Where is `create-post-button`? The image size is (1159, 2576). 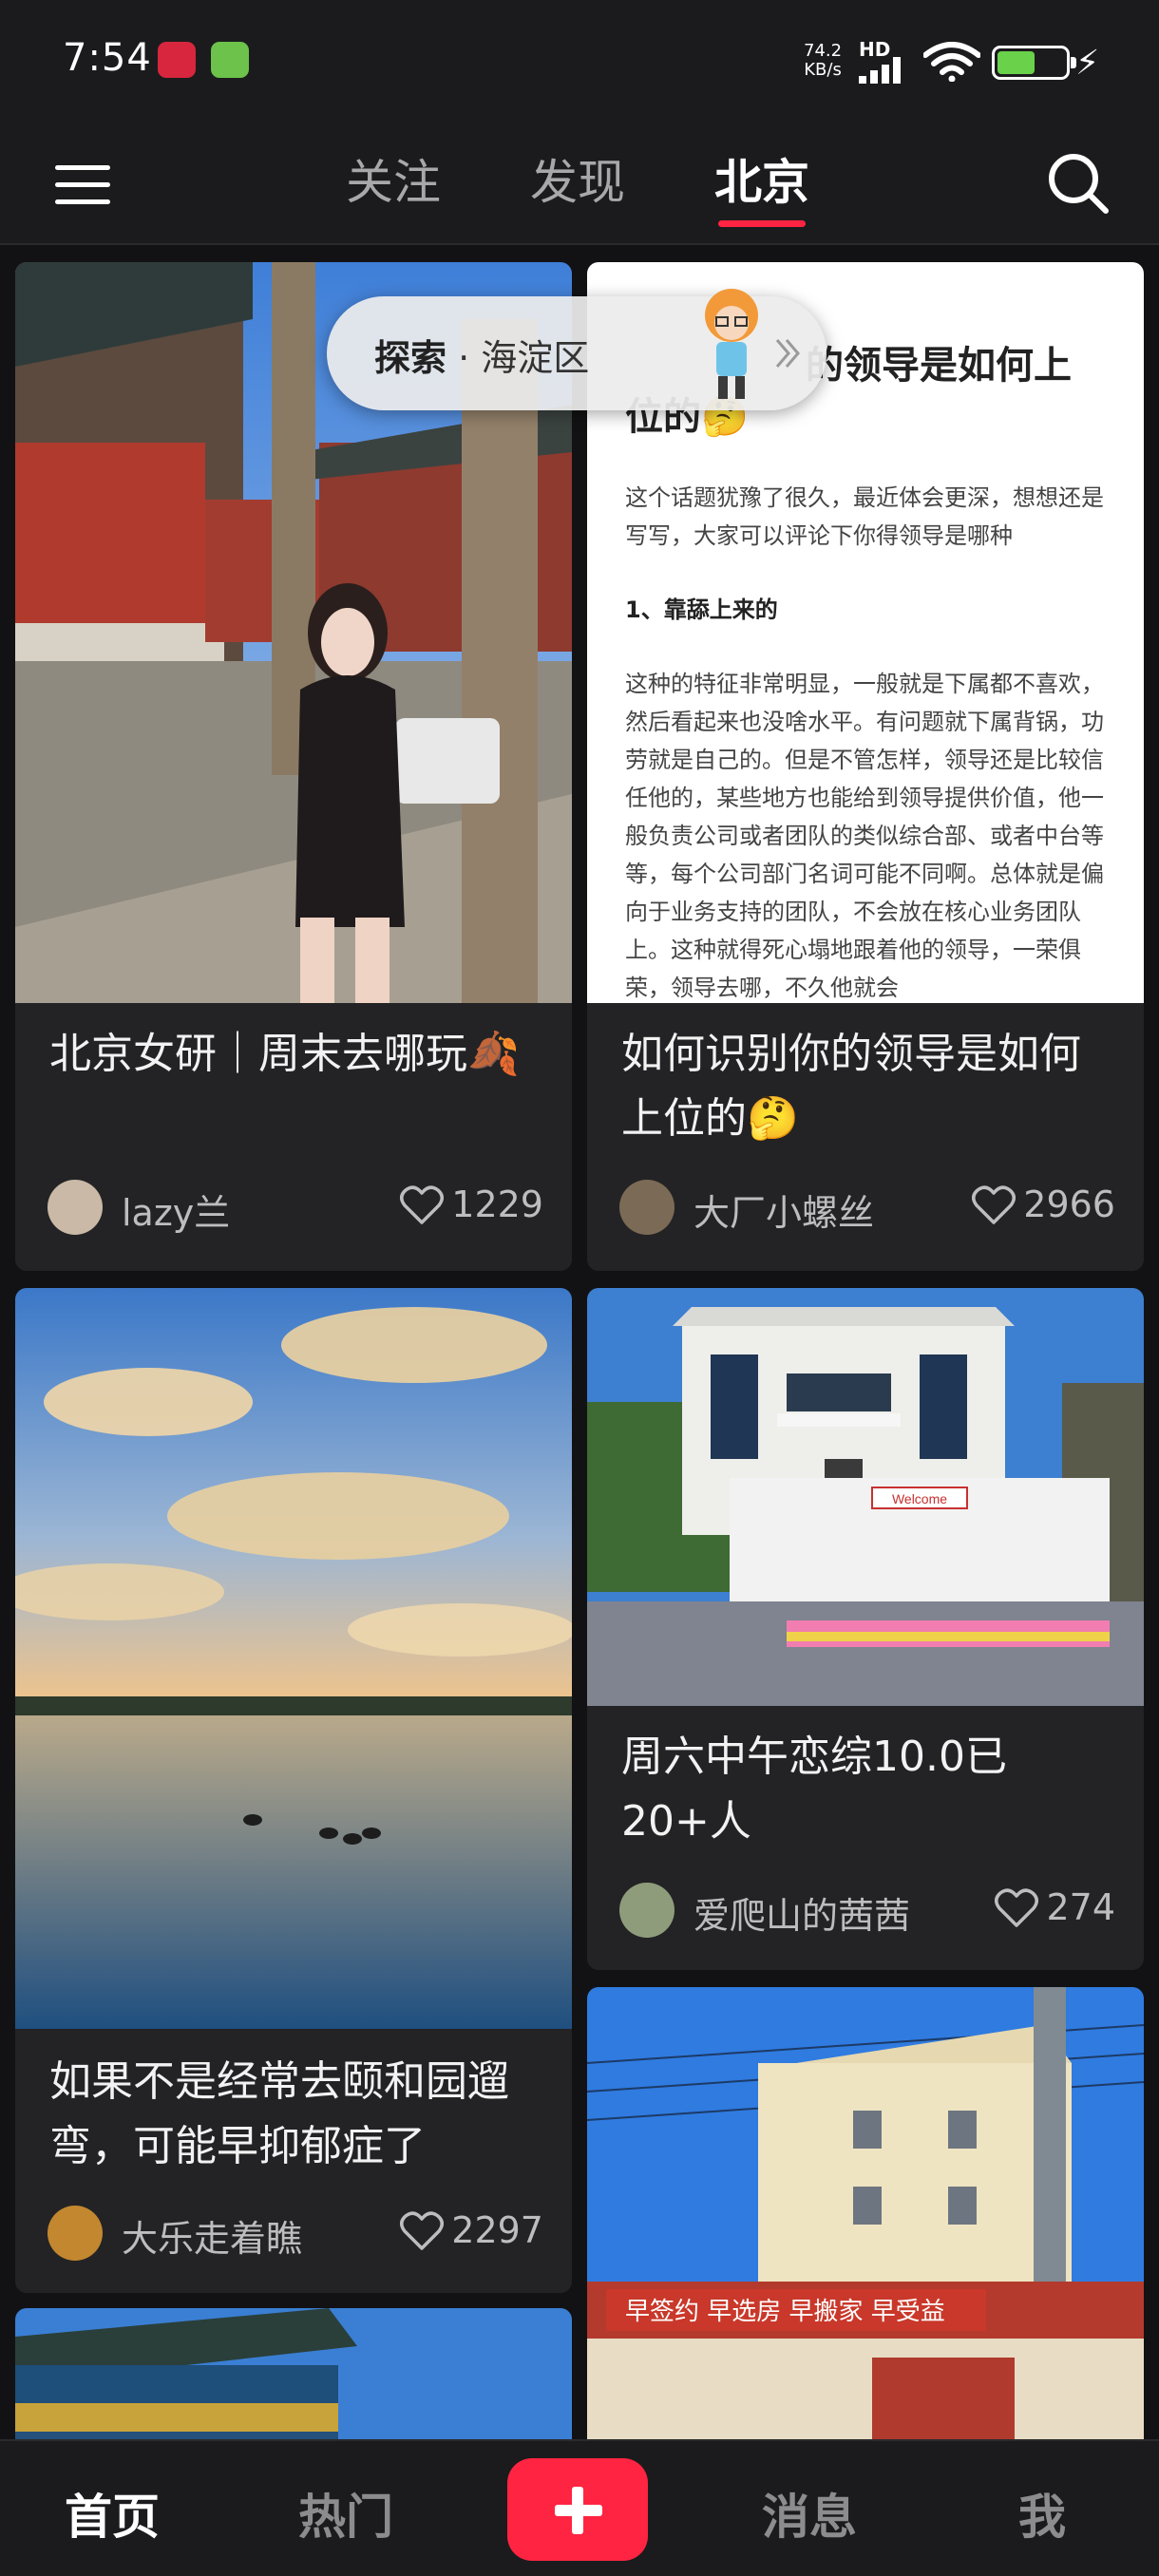 create-post-button is located at coordinates (577, 2509).